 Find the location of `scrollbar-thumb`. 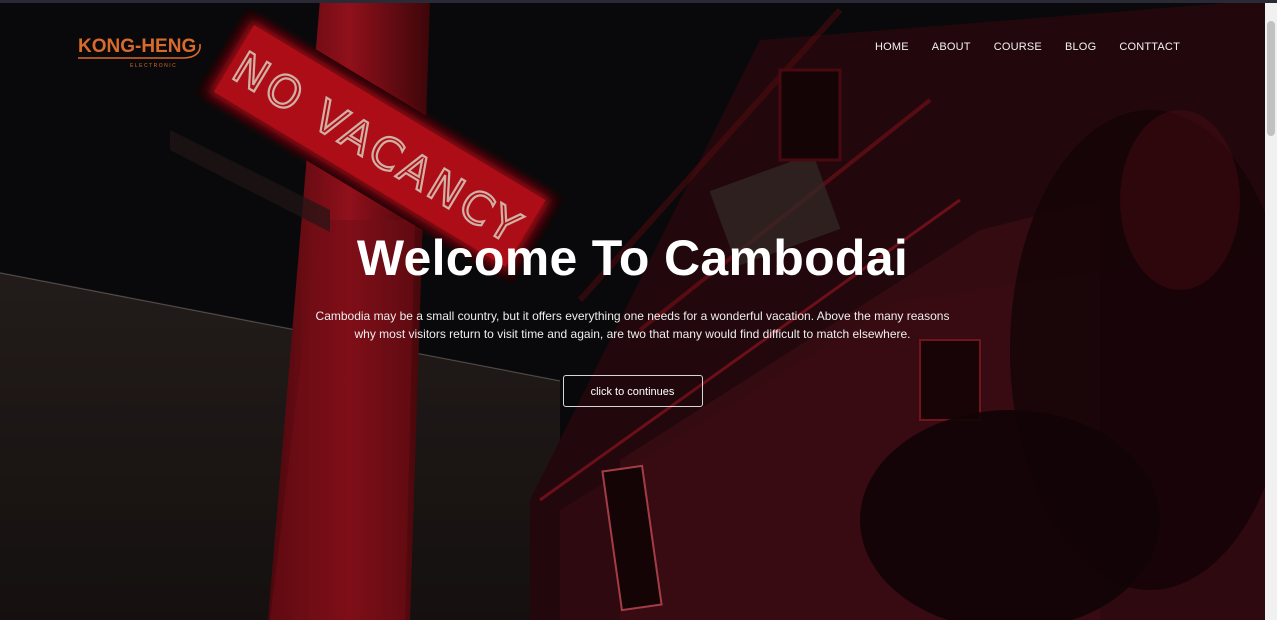

scrollbar-thumb is located at coordinates (1271, 78).